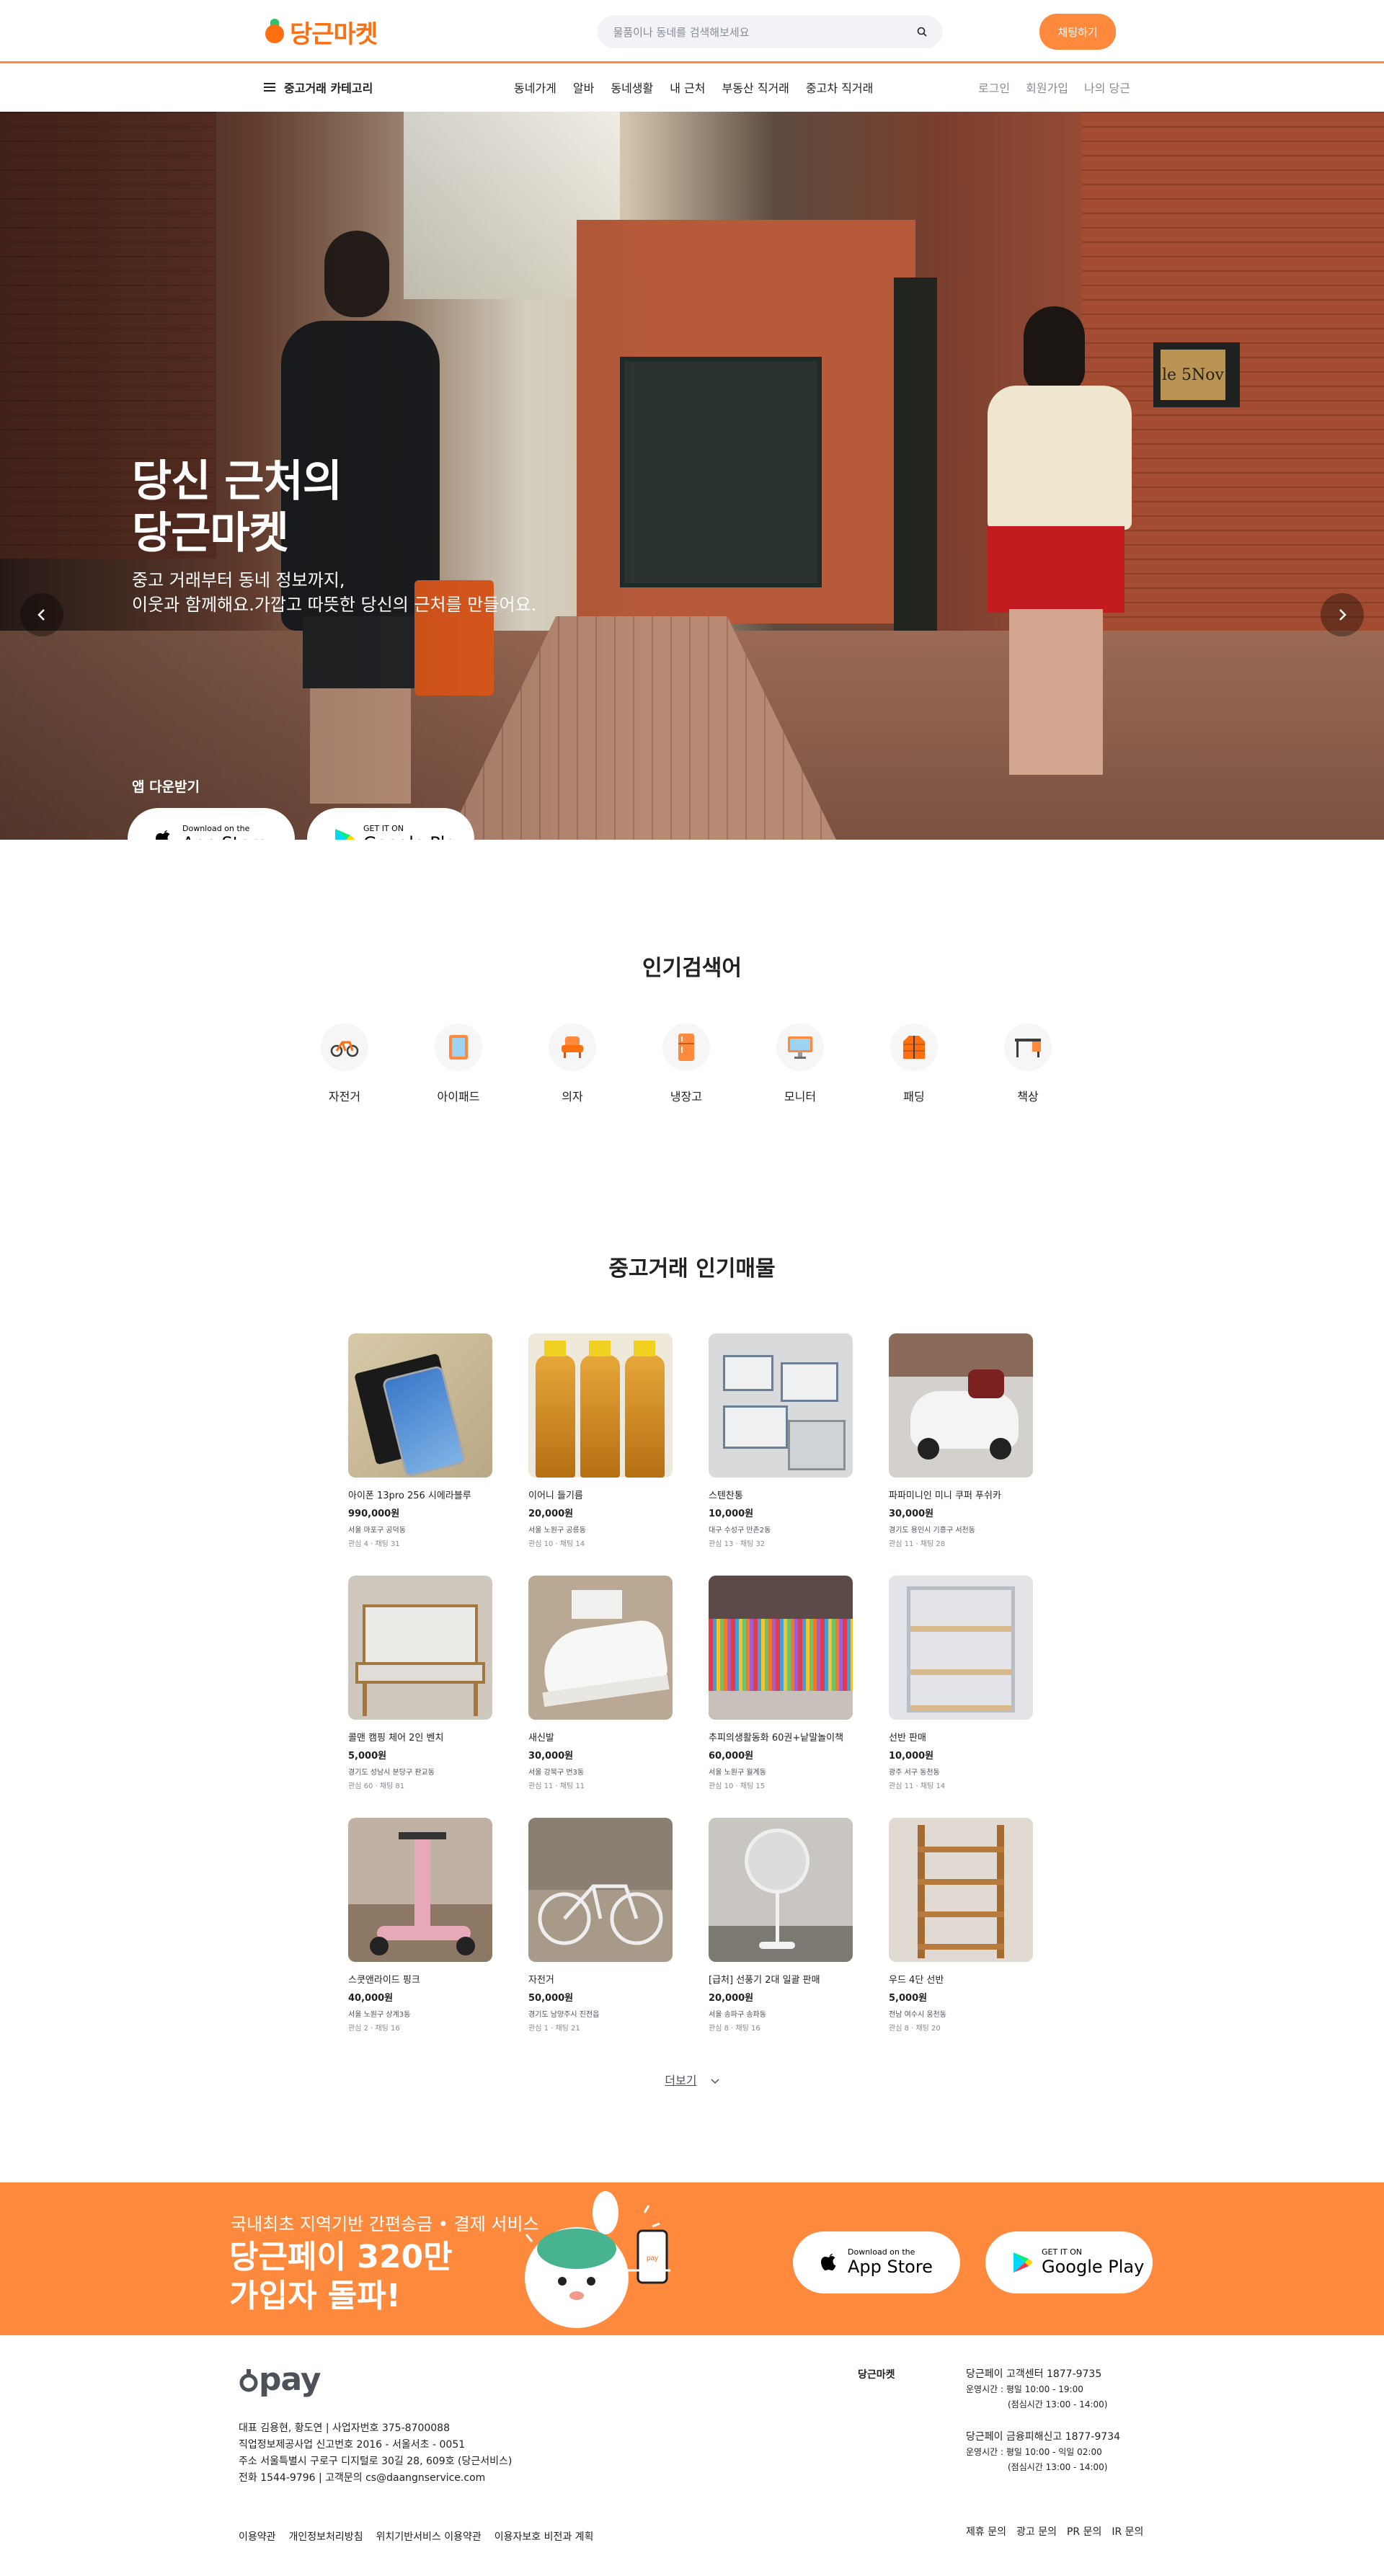  I want to click on product-price: 5,000원, so click(367, 1756).